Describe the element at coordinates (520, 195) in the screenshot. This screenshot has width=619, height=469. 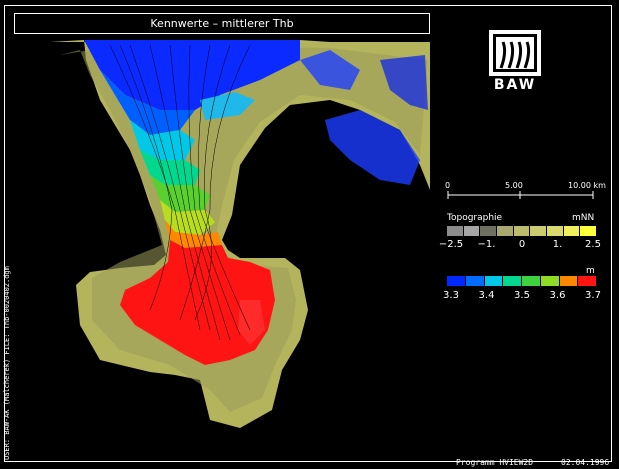
I see `scale-bar` at that location.